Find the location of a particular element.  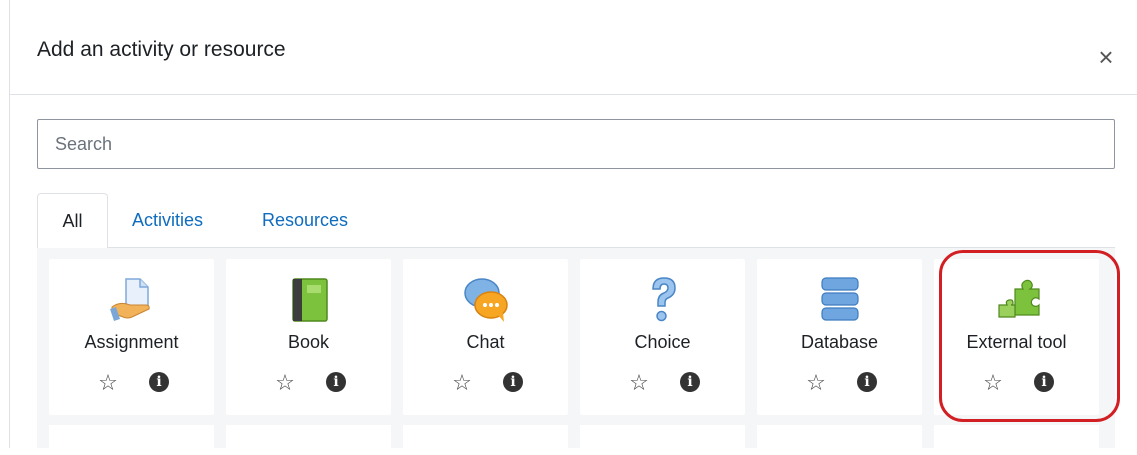

module-label: Choice is located at coordinates (662, 342).